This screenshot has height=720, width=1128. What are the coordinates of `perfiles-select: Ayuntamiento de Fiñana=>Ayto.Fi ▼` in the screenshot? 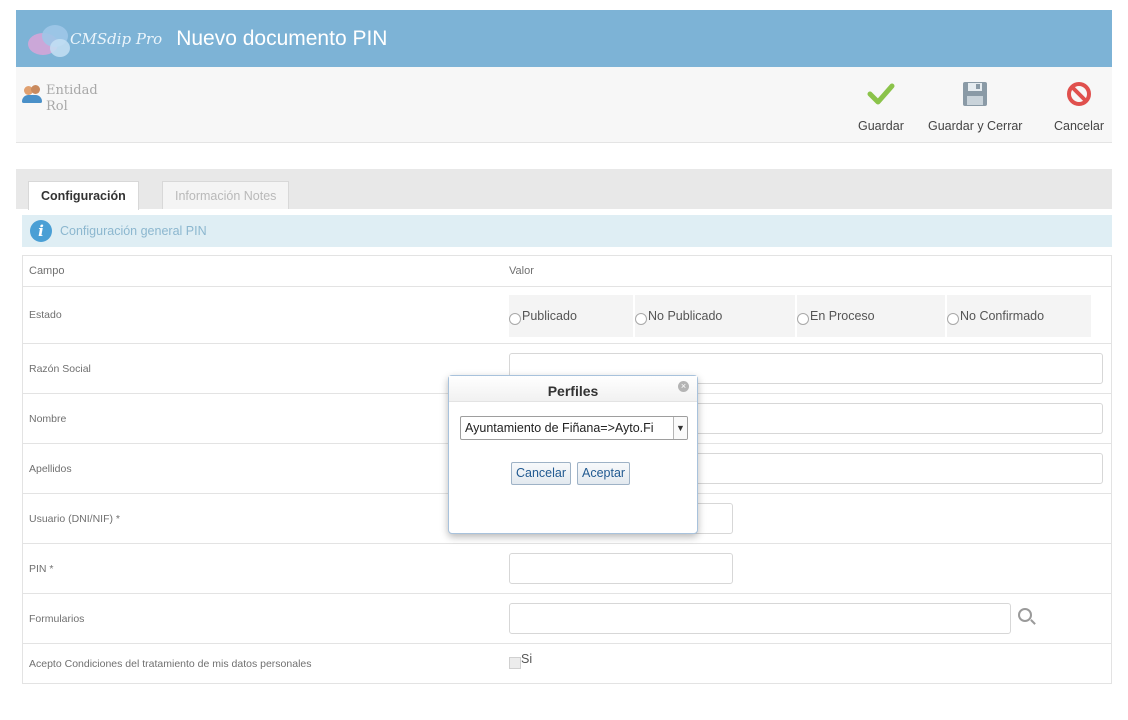 It's located at (574, 428).